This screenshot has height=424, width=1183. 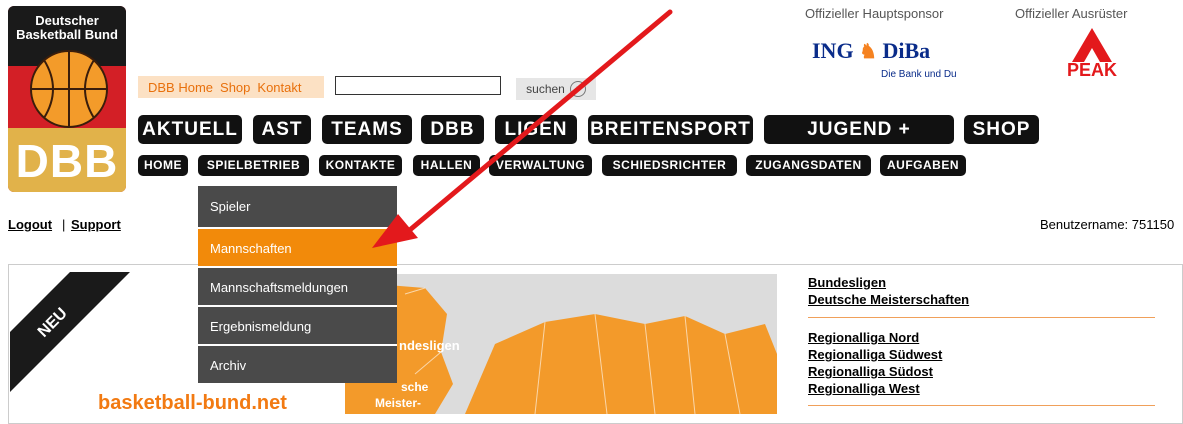 What do you see at coordinates (96, 224) in the screenshot?
I see `support-link: Support` at bounding box center [96, 224].